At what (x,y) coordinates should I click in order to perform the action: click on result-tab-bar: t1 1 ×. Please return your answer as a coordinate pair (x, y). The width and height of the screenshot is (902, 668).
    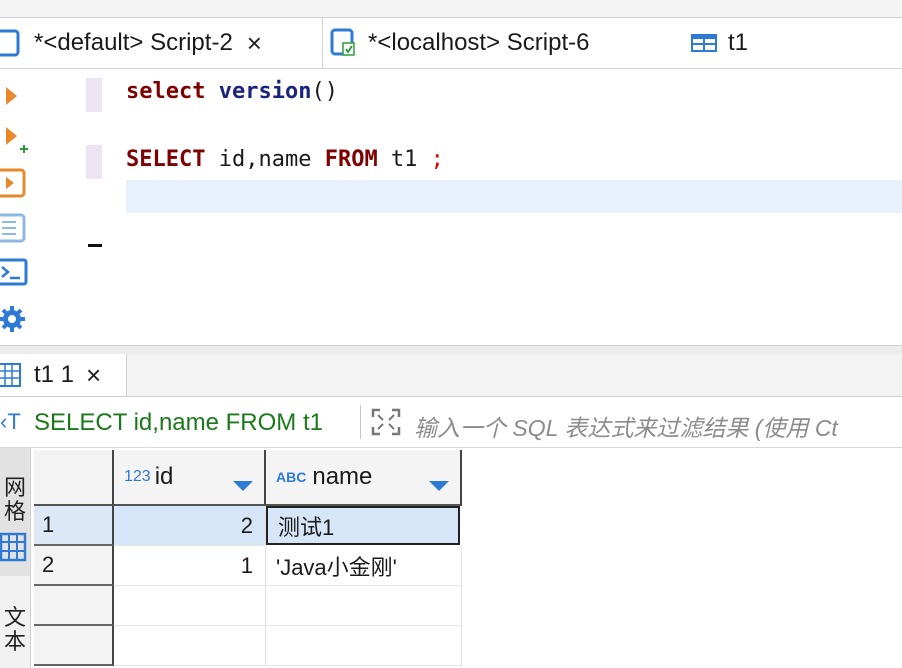
    Looking at the image, I should click on (451, 375).